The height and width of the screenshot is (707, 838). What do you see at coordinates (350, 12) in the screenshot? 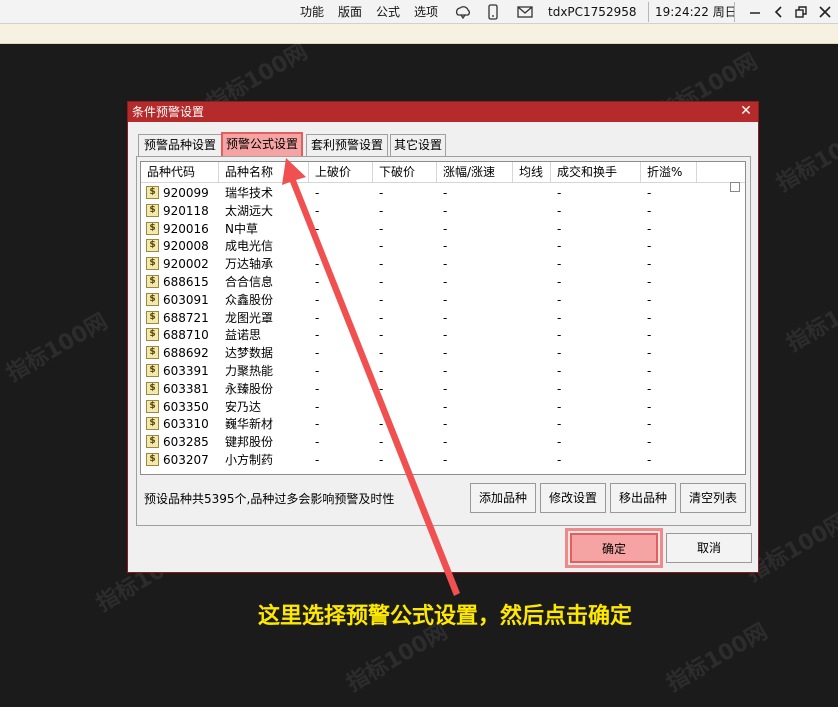
I see `menu-layout: 版面` at bounding box center [350, 12].